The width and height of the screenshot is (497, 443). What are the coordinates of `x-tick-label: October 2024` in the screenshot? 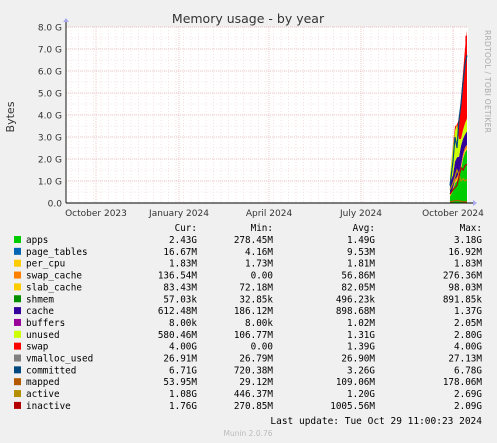 It's located at (453, 214).